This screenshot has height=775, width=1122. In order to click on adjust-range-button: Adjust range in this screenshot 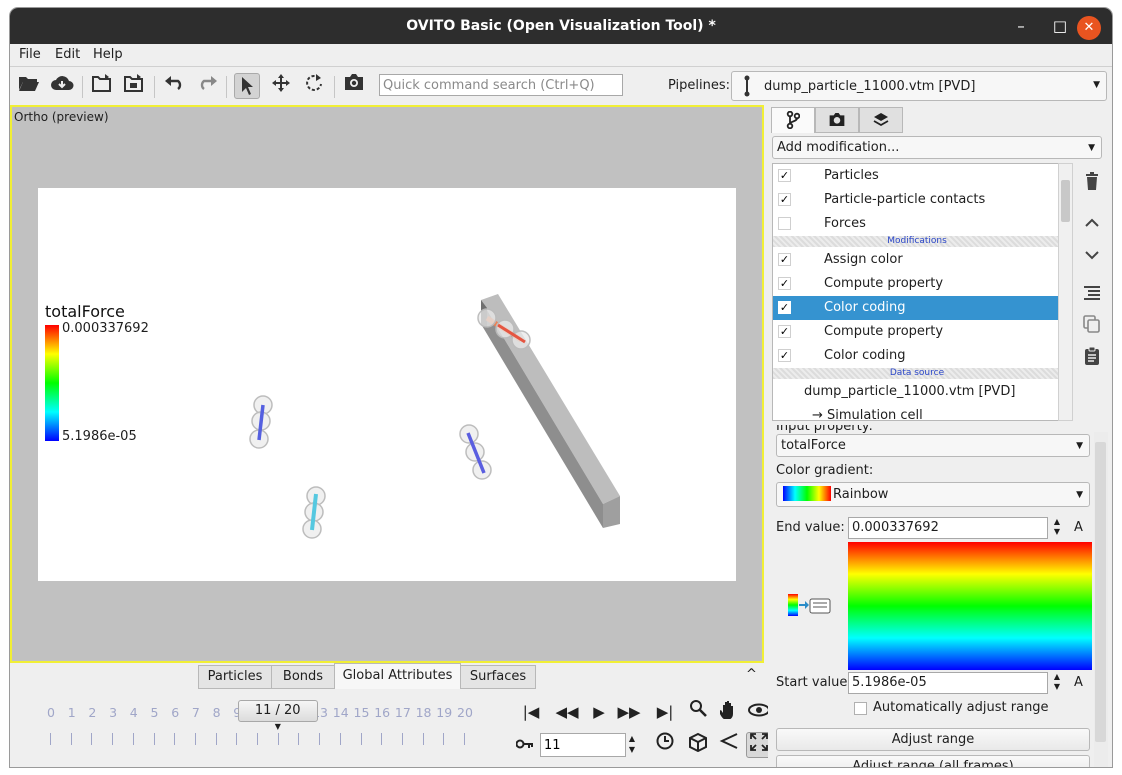, I will do `click(933, 739)`.